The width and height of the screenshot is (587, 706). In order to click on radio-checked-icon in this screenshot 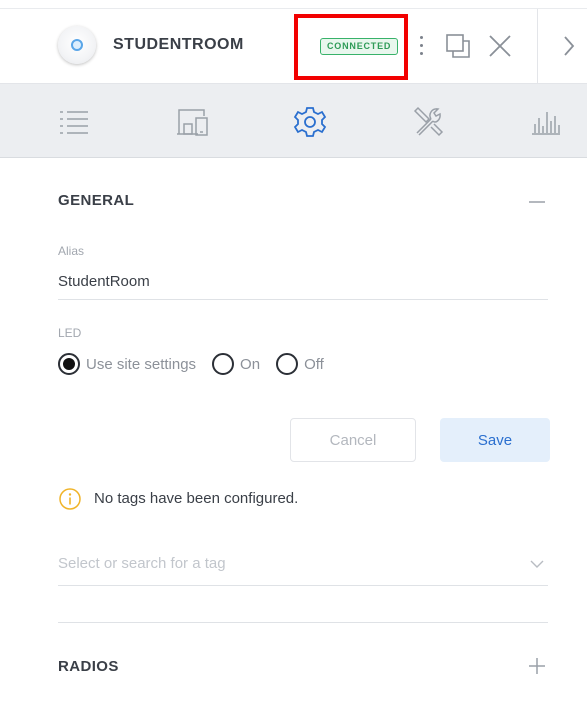, I will do `click(69, 364)`.